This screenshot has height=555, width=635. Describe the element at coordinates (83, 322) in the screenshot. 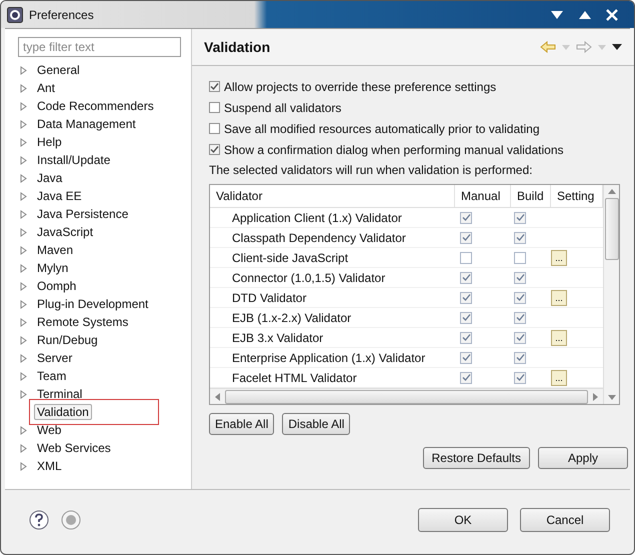

I see `tree-item: Remote Systems` at that location.